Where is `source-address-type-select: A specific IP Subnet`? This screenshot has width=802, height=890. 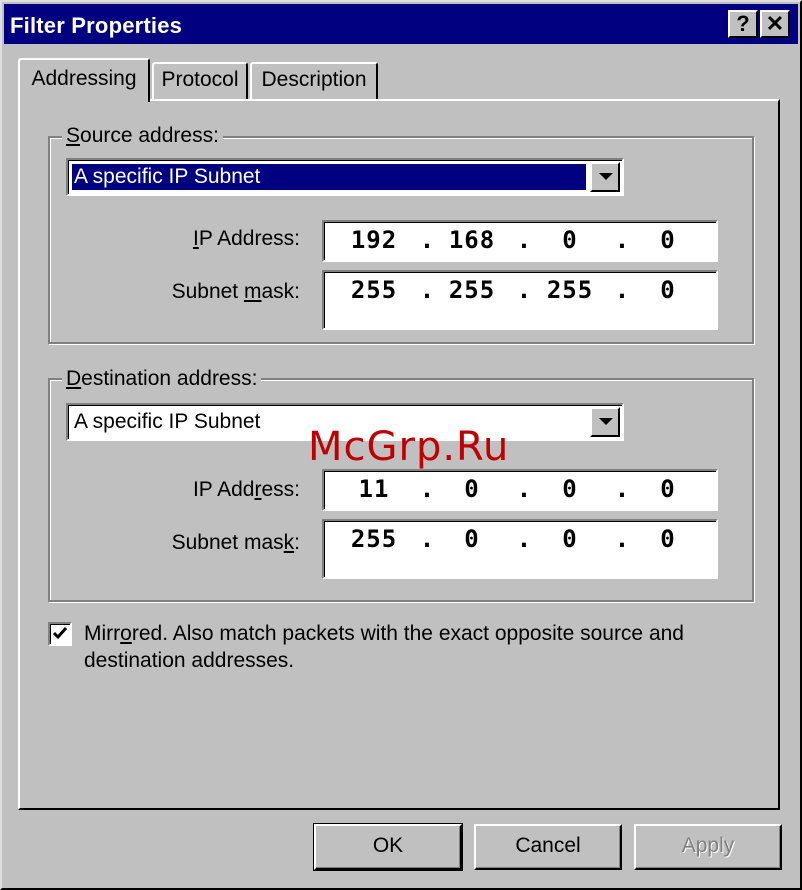 source-address-type-select: A specific IP Subnet is located at coordinates (345, 177).